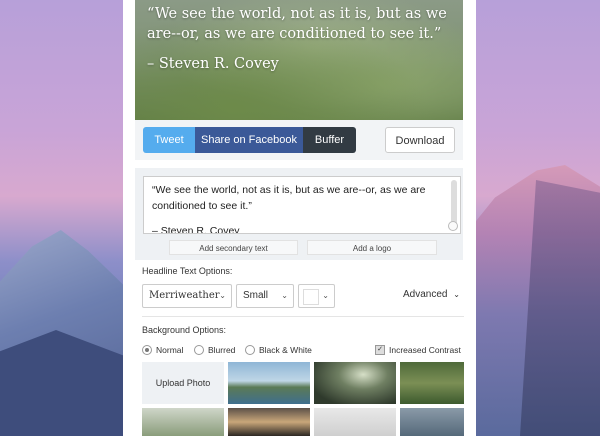 The height and width of the screenshot is (436, 600). Describe the element at coordinates (202, 205) in the screenshot. I see `textarea-line-2: conditioned to see it.”` at that location.